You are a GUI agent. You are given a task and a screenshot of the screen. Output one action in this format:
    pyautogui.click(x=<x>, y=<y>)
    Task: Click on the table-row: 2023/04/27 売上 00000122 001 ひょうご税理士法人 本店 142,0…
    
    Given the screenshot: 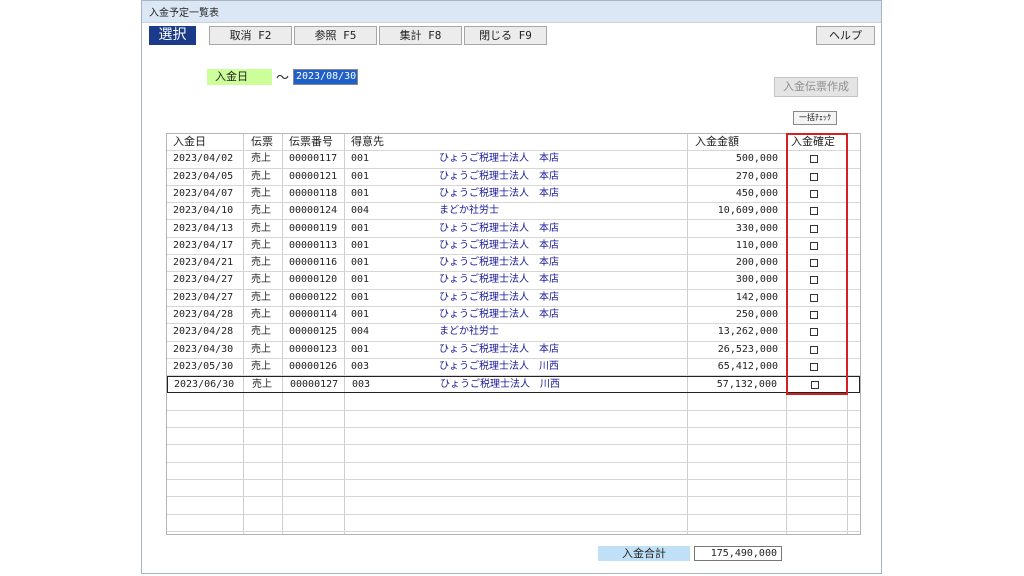 What is the action you would take?
    pyautogui.click(x=513, y=298)
    